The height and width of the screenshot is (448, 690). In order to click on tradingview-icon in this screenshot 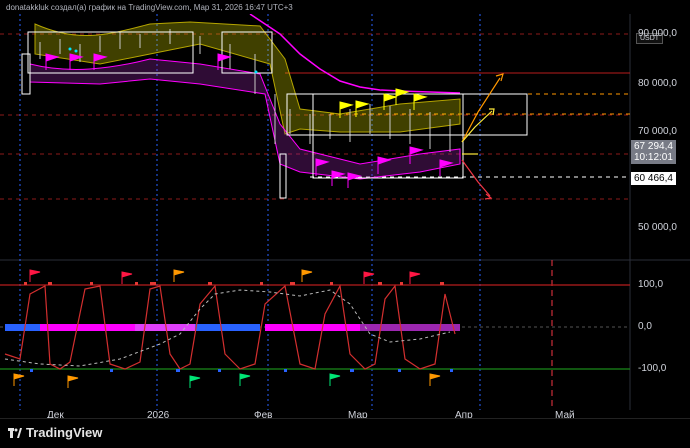, I will do `click(15, 433)`.